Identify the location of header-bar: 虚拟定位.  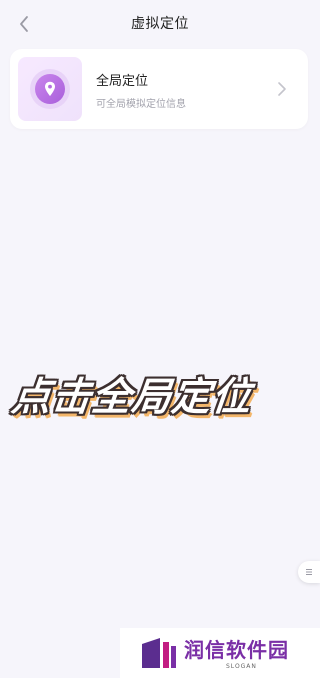
(160, 23).